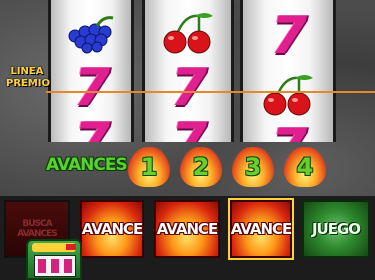 The height and width of the screenshot is (280, 375). I want to click on mini-display, so click(71, 247).